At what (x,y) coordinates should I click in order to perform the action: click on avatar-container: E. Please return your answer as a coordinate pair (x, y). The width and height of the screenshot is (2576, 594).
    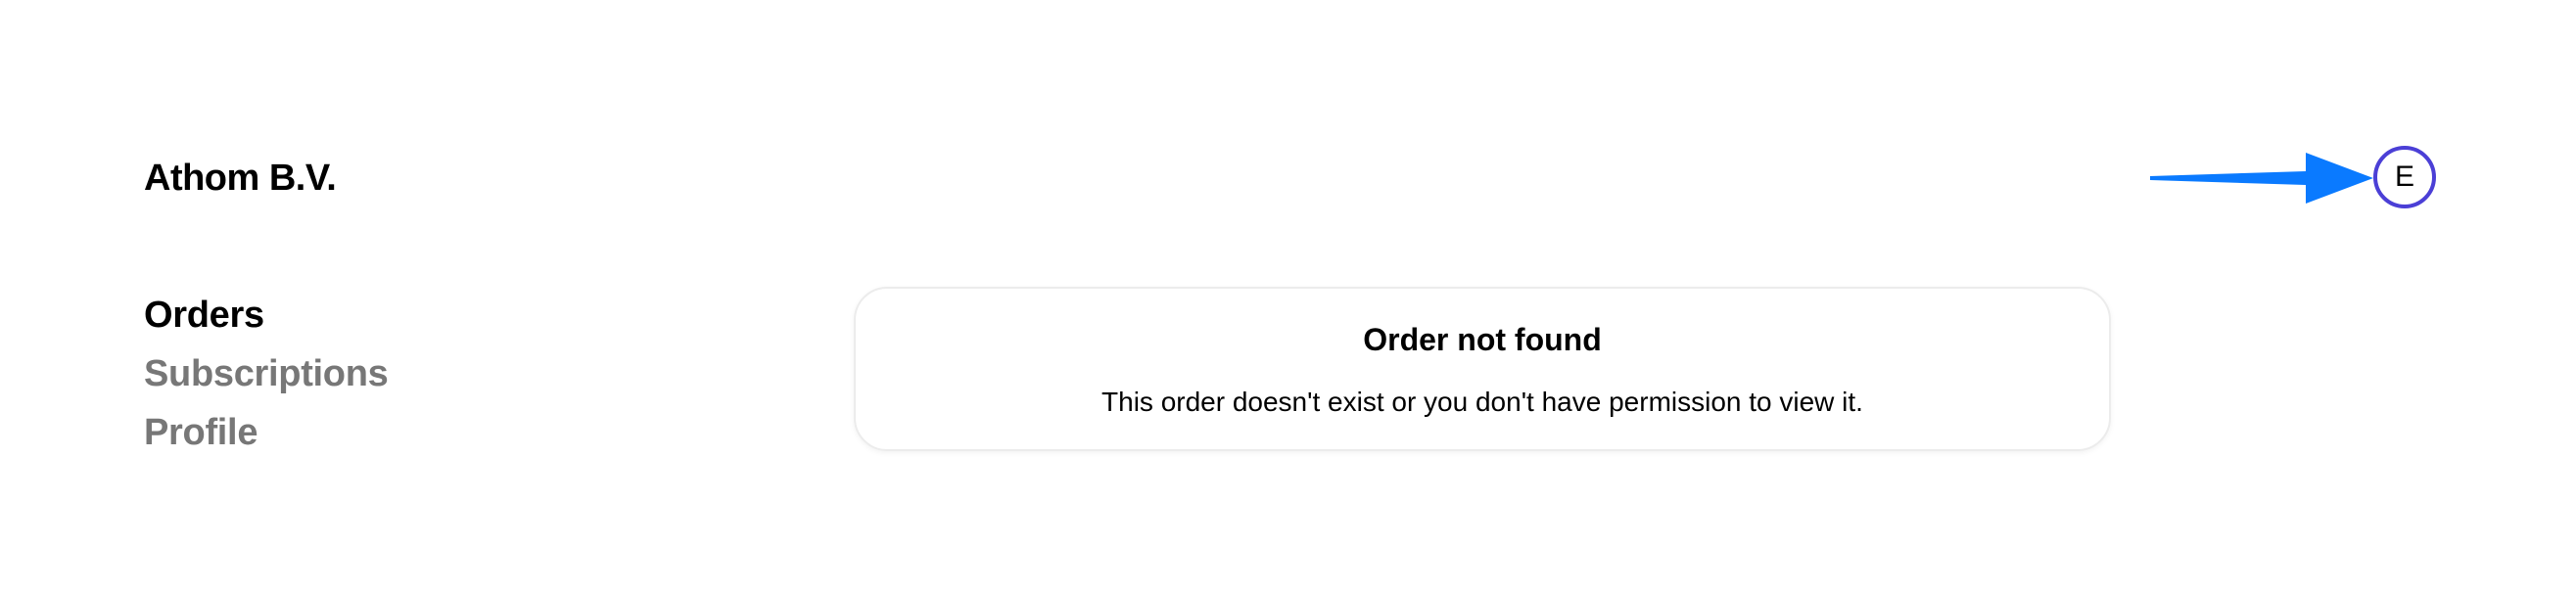
    Looking at the image, I should click on (2405, 177).